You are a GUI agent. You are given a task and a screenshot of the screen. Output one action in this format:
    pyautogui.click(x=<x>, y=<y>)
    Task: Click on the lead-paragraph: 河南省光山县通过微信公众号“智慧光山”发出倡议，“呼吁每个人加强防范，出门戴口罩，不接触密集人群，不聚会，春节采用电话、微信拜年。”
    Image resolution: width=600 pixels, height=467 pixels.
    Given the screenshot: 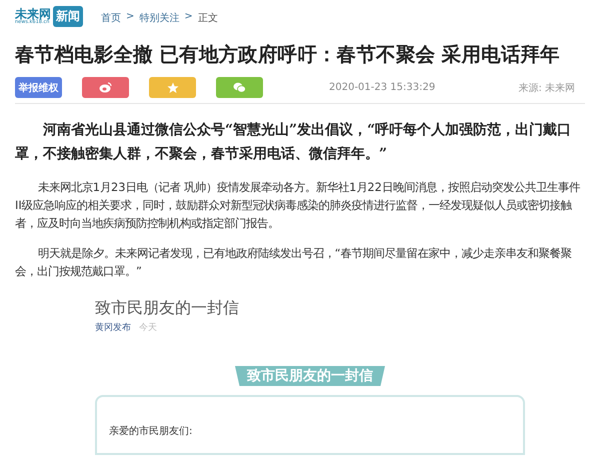 What is the action you would take?
    pyautogui.click(x=293, y=142)
    